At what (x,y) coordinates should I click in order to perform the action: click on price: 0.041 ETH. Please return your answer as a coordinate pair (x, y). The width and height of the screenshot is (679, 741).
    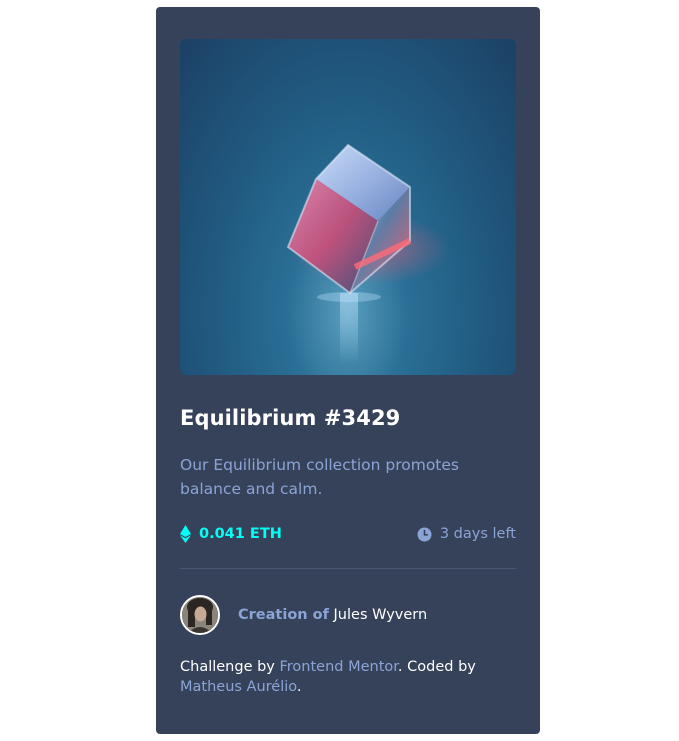
    Looking at the image, I should click on (231, 534).